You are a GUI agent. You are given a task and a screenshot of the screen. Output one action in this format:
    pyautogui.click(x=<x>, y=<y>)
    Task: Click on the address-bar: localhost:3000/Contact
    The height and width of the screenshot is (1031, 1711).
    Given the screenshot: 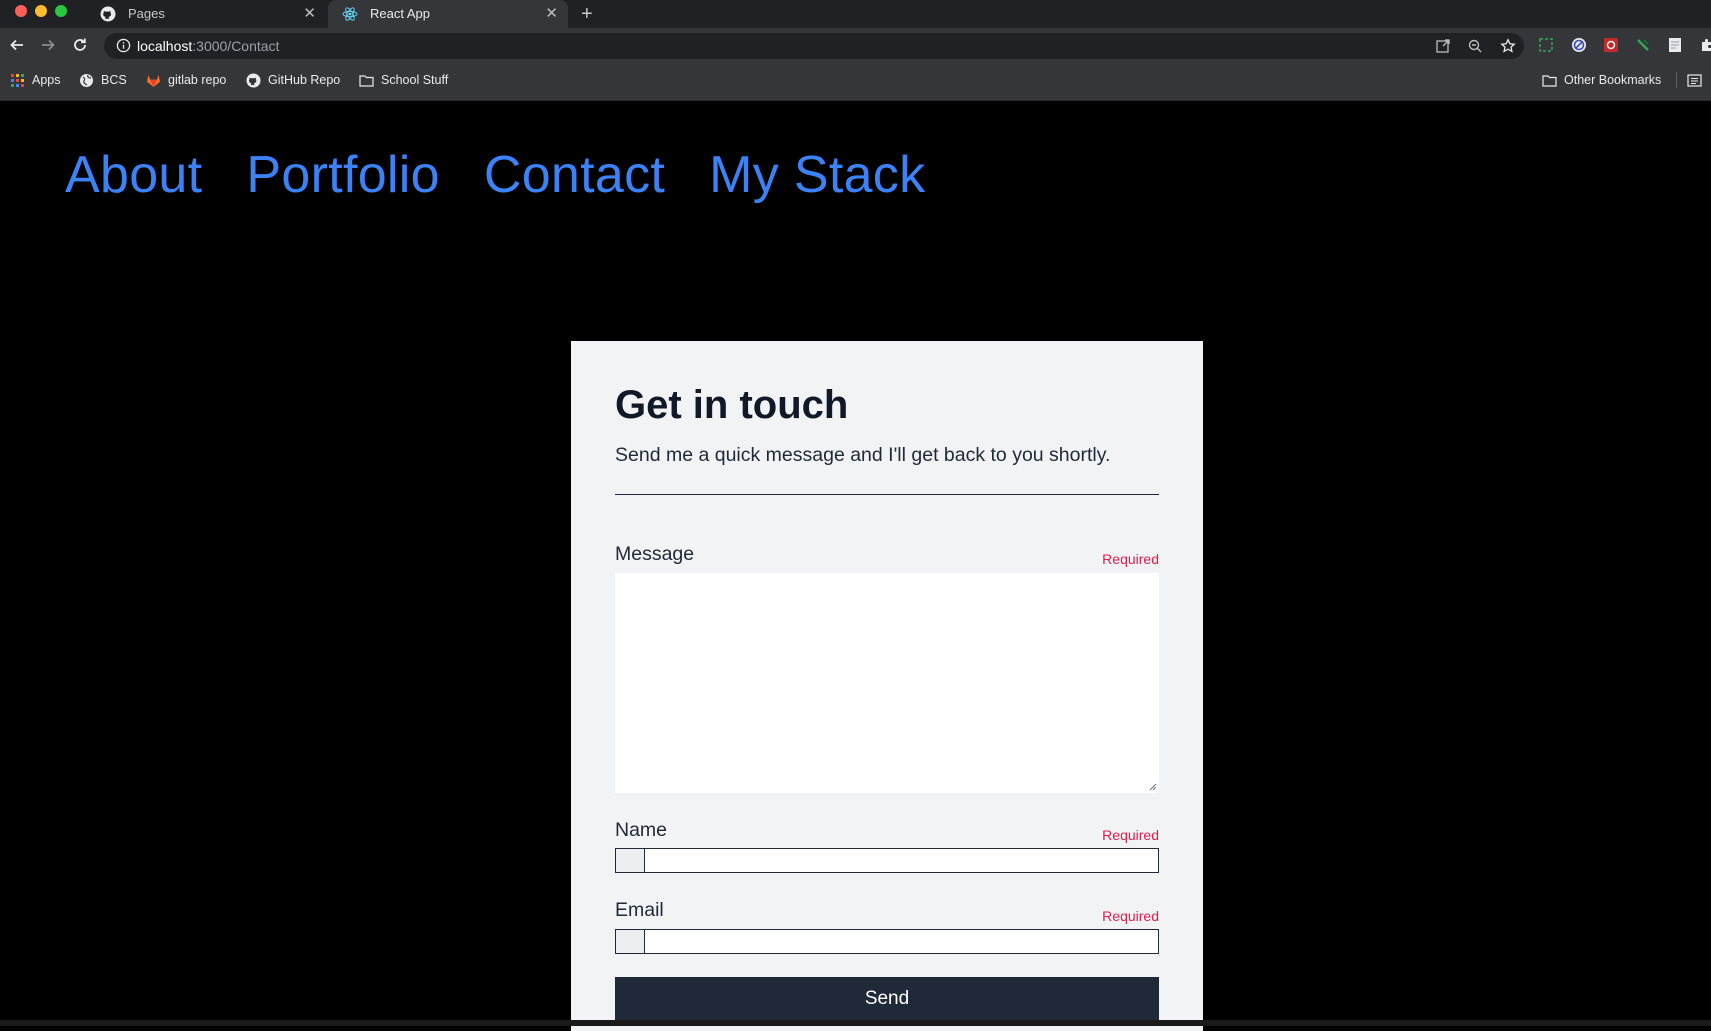 What is the action you would take?
    pyautogui.click(x=814, y=46)
    